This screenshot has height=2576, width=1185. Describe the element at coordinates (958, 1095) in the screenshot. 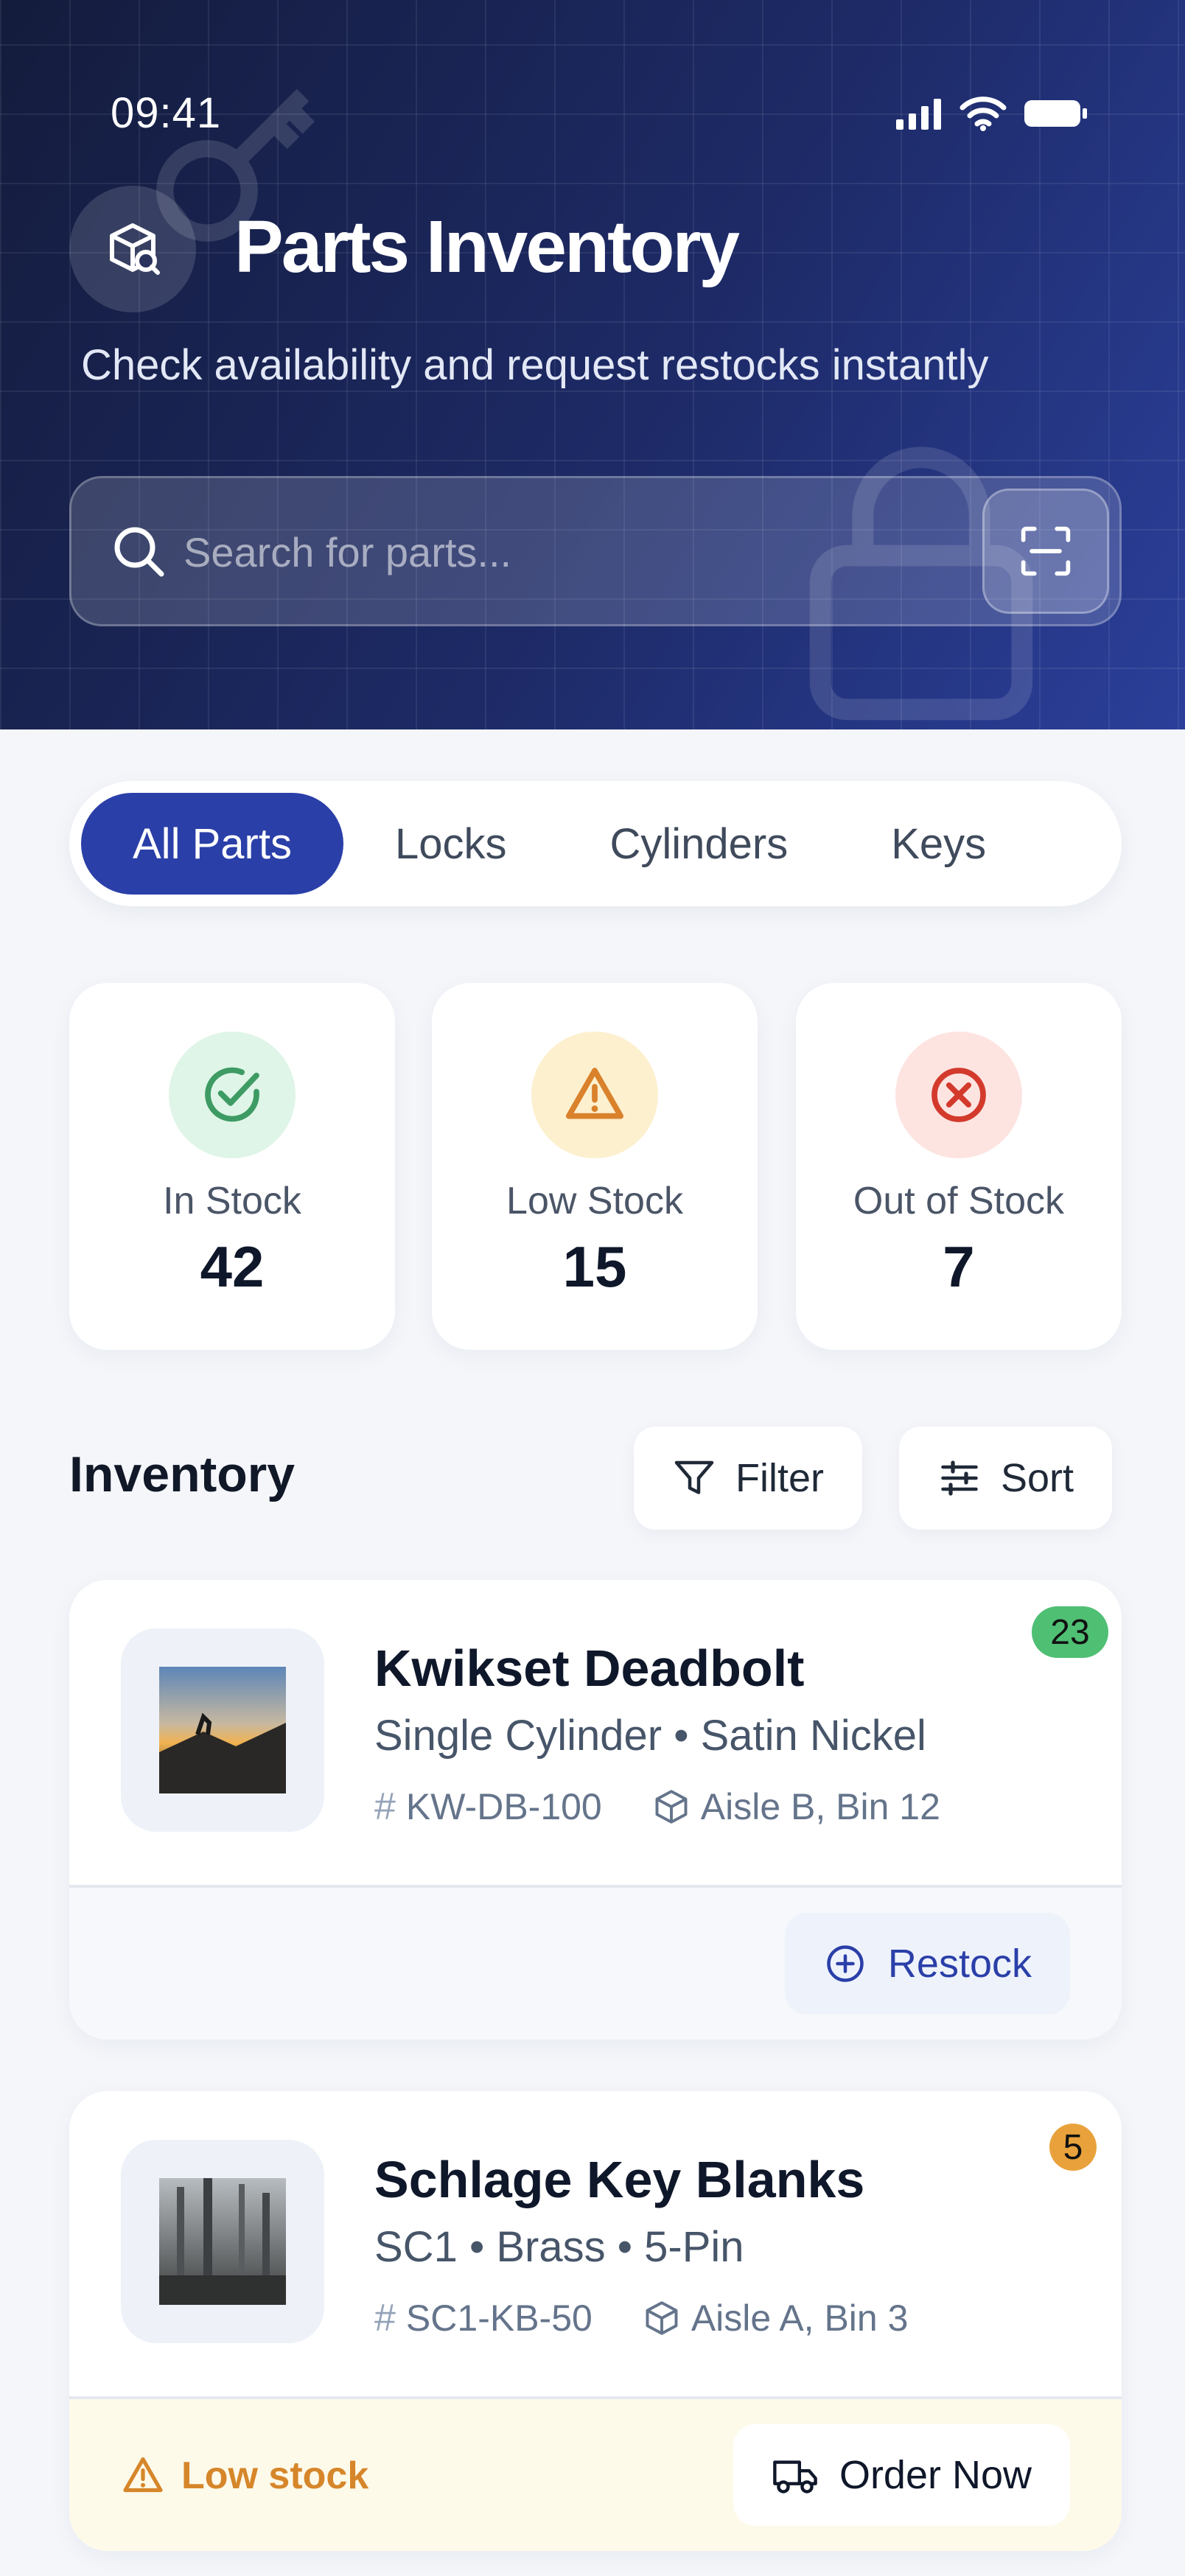

I see `x-circle-icon` at that location.